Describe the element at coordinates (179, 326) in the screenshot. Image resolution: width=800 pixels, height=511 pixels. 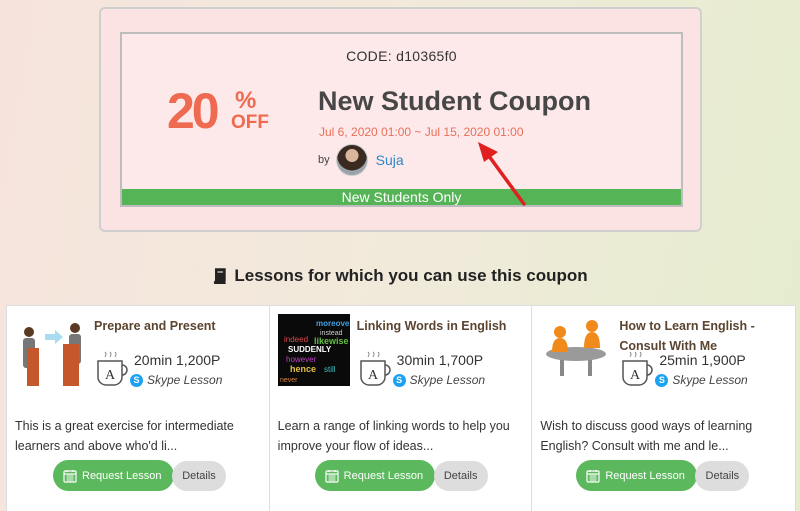
I see `lesson-title-link: Prepare and Present` at that location.